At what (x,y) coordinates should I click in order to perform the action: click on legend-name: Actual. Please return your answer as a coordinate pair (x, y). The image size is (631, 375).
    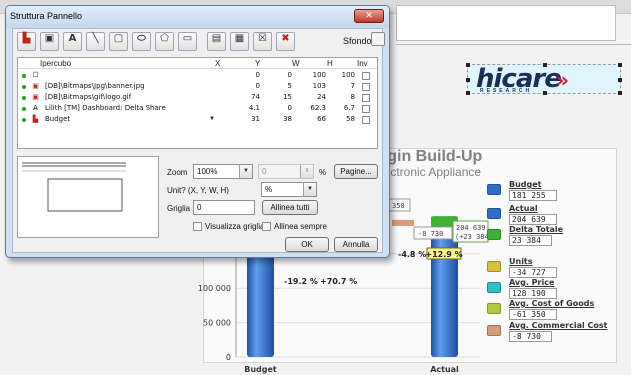
    Looking at the image, I should click on (523, 208).